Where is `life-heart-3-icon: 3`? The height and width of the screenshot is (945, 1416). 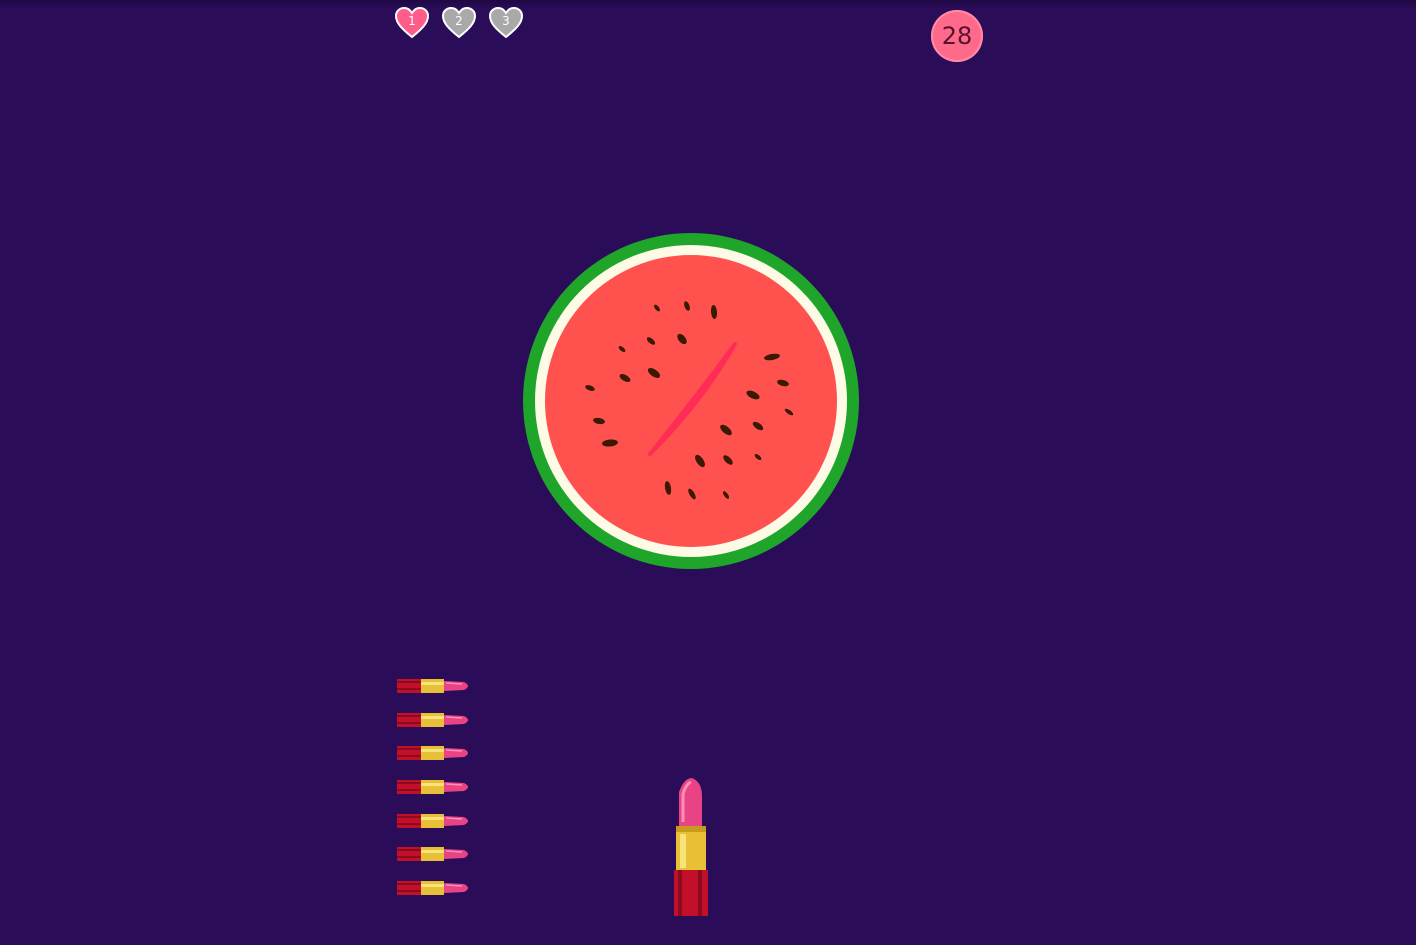 life-heart-3-icon: 3 is located at coordinates (506, 23).